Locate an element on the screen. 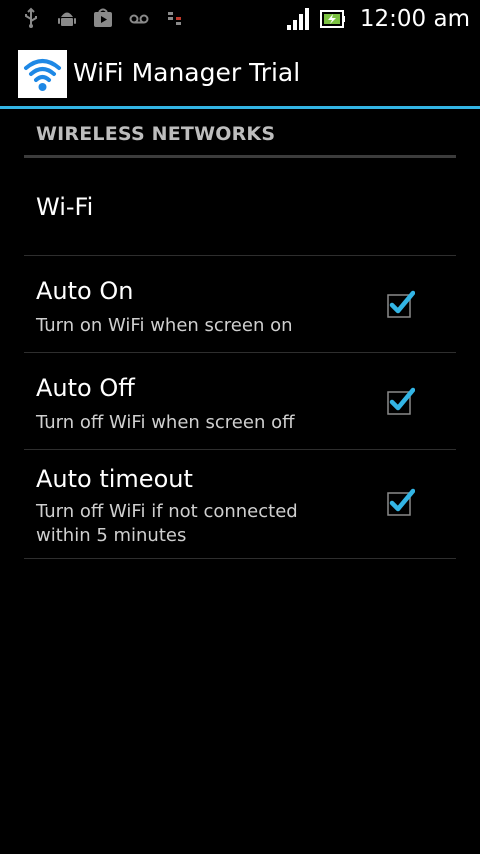 The width and height of the screenshot is (480, 854). section-header: WIRELESS NETWORKS is located at coordinates (240, 133).